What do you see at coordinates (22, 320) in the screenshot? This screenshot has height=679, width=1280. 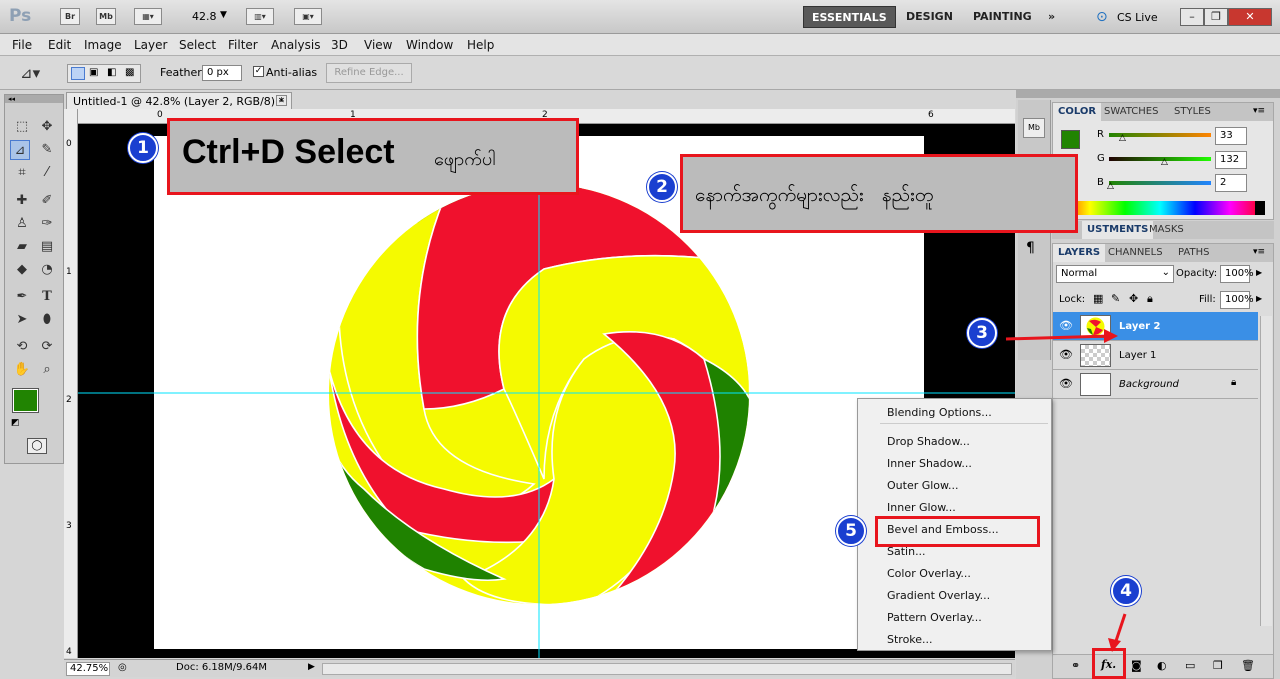 I see `path-selection-tool-icon: ➤` at bounding box center [22, 320].